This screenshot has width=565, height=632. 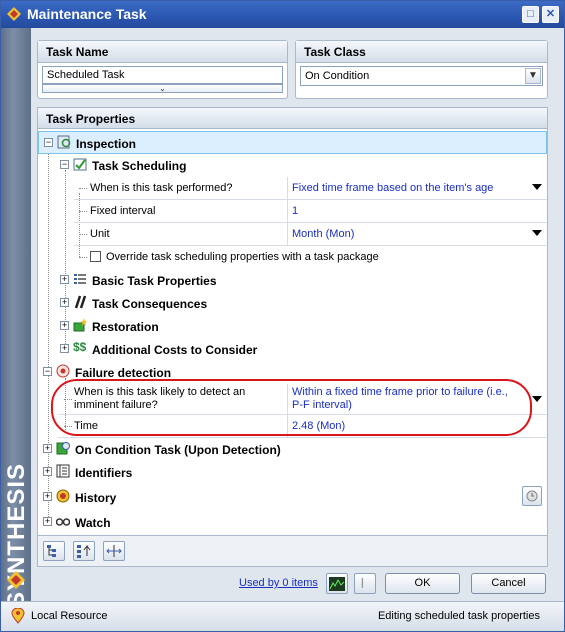 I want to click on detect-failure-value-line-2: P-F interval), so click(x=322, y=405).